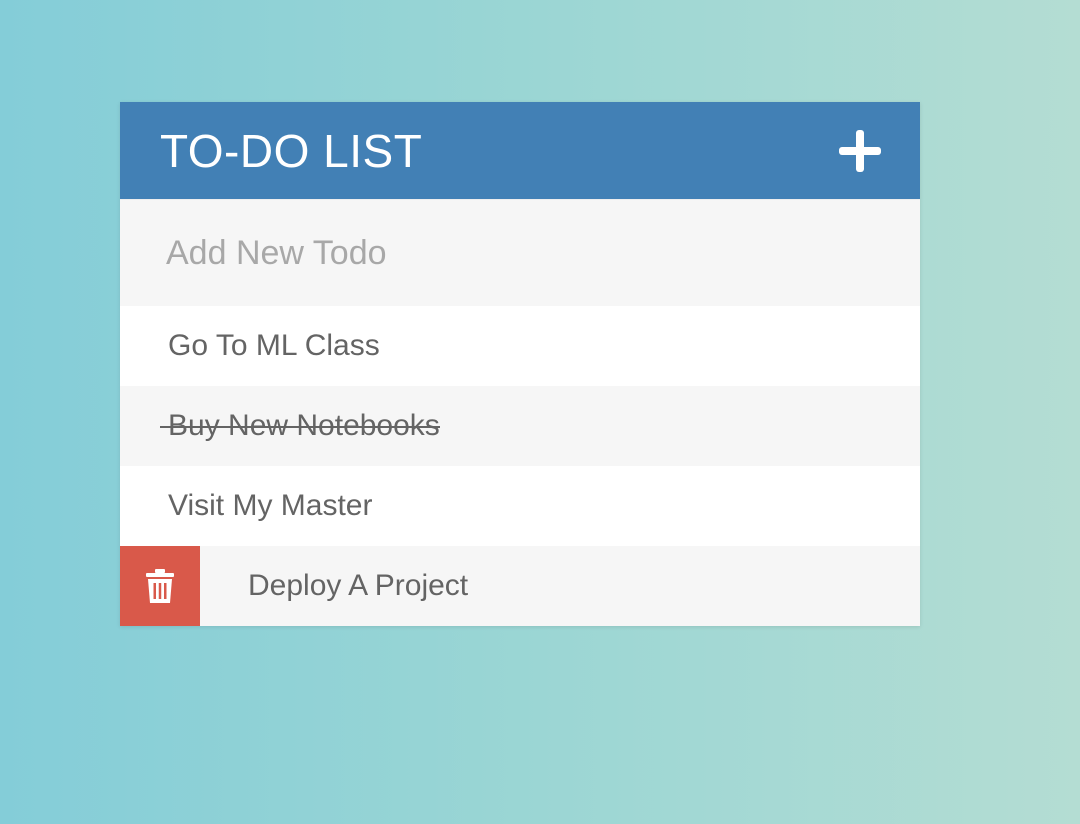  I want to click on new-todo-field-wrapper, so click(520, 252).